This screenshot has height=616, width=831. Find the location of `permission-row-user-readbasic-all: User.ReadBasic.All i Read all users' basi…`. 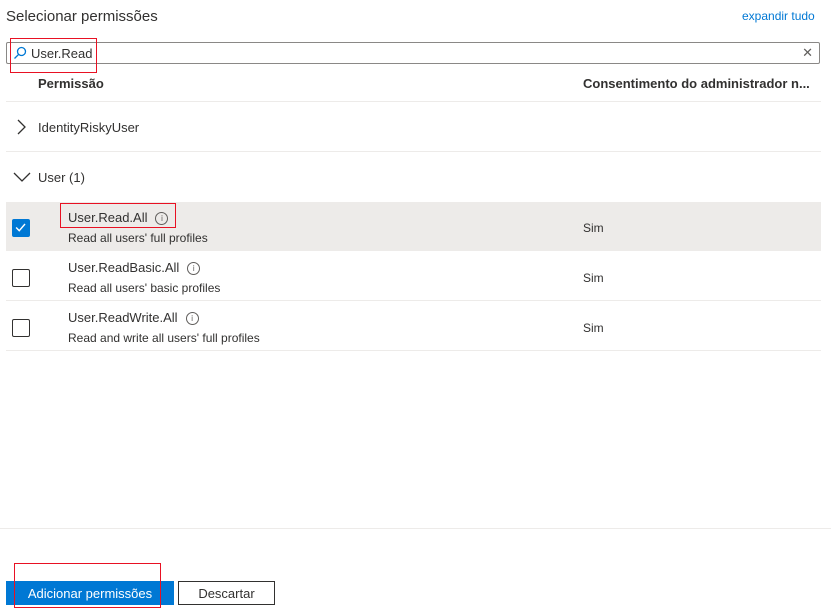

permission-row-user-readbasic-all: User.ReadBasic.All i Read all users' basi… is located at coordinates (413, 276).